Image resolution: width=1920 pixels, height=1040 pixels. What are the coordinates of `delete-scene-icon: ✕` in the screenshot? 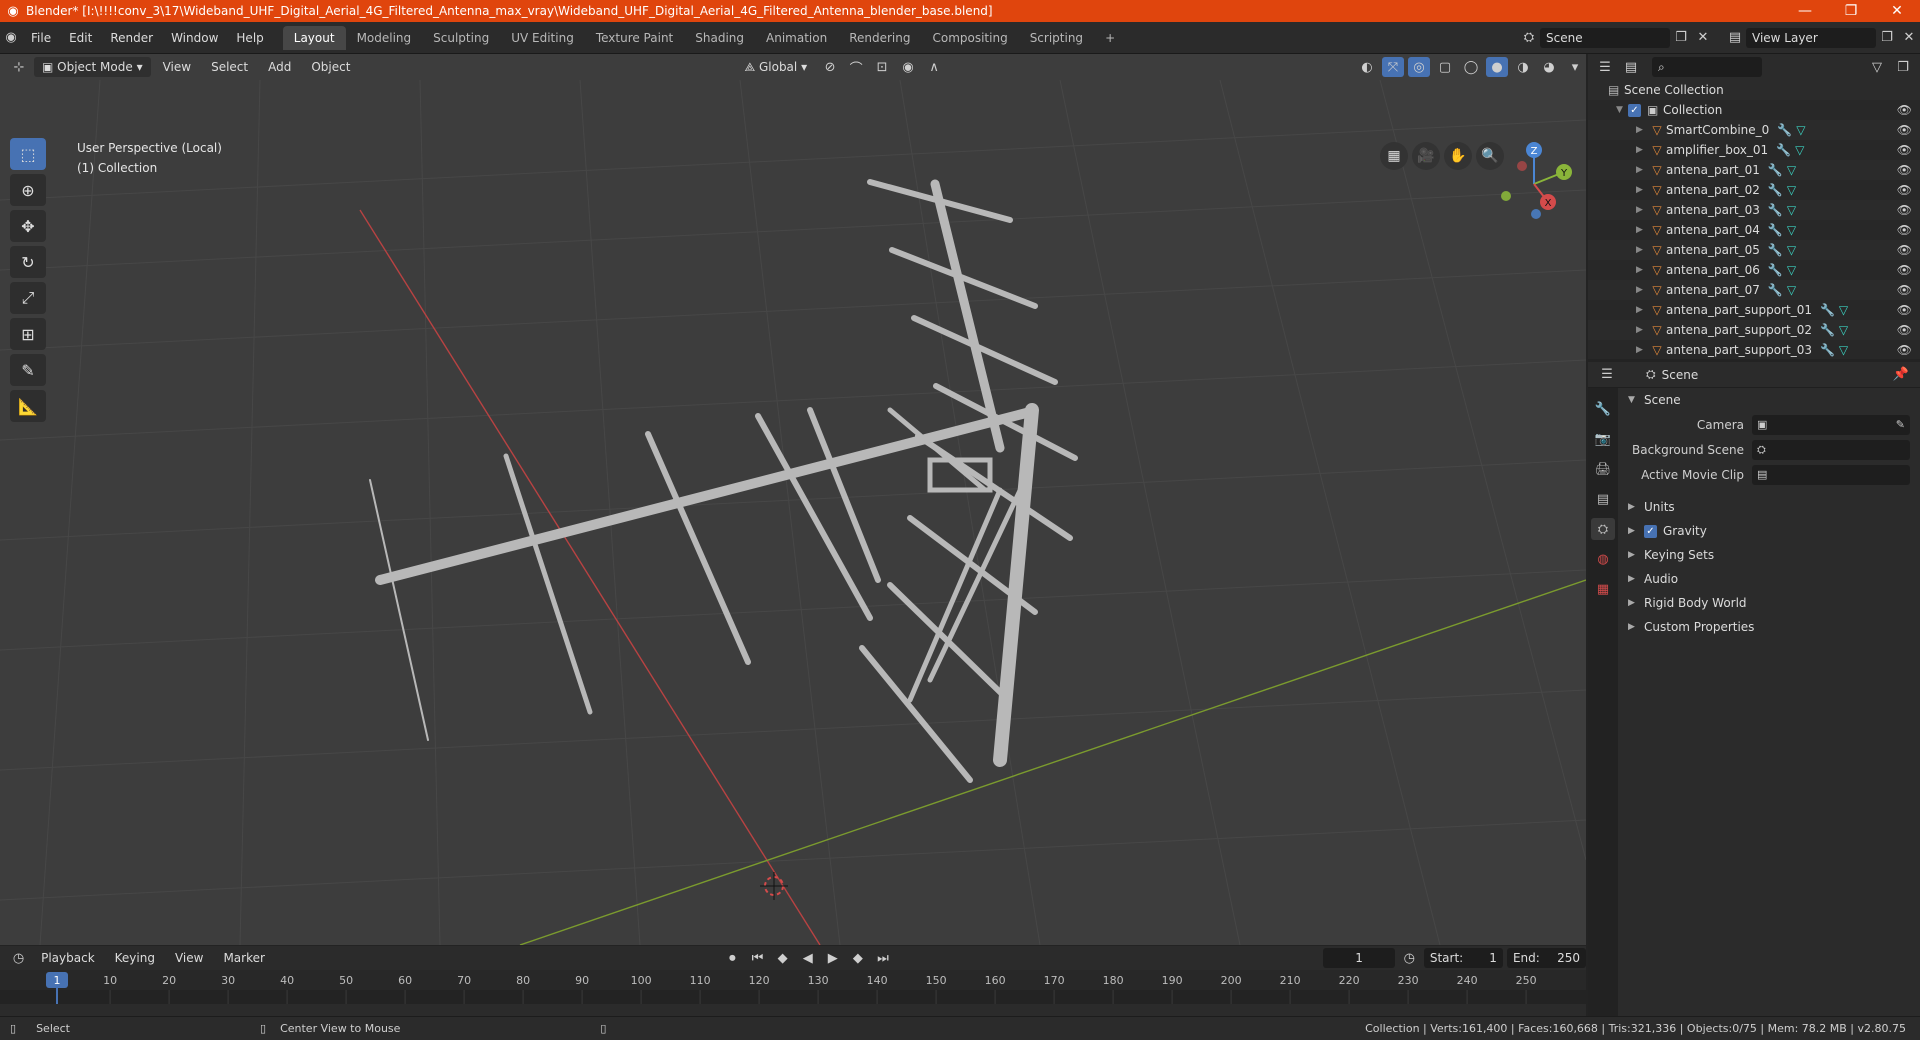 It's located at (1703, 38).